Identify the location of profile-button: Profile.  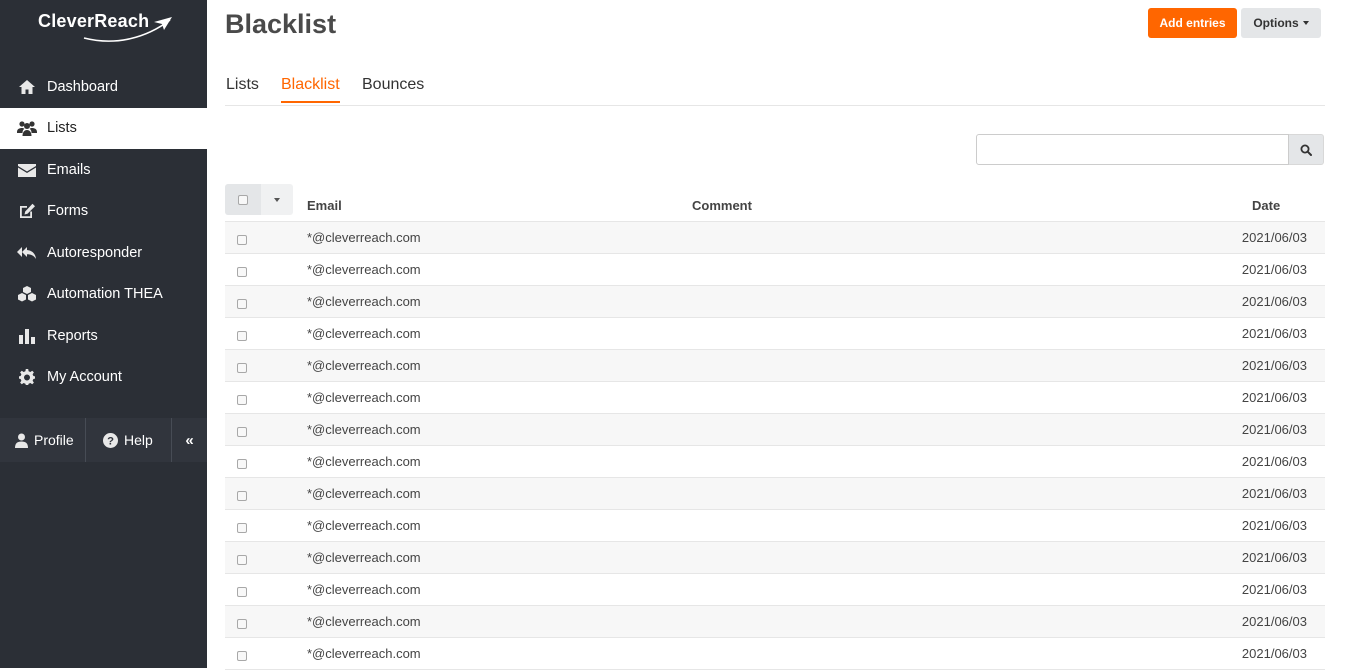
(43, 440).